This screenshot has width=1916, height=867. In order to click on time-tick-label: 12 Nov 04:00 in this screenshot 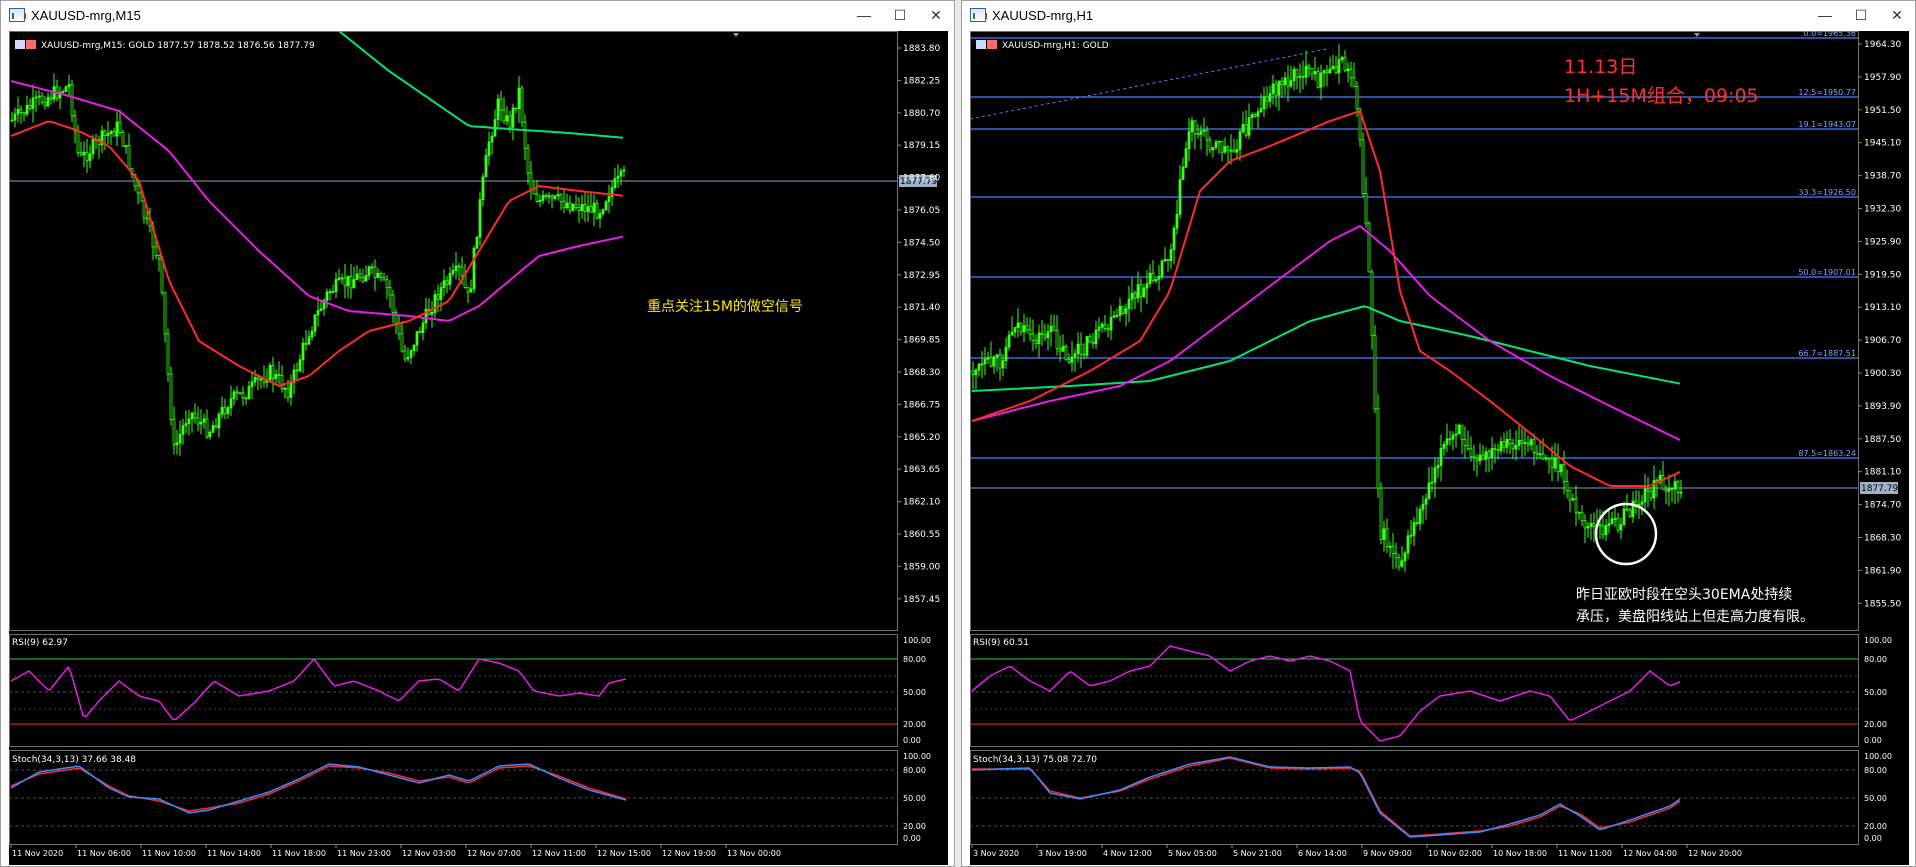, I will do `click(1650, 853)`.